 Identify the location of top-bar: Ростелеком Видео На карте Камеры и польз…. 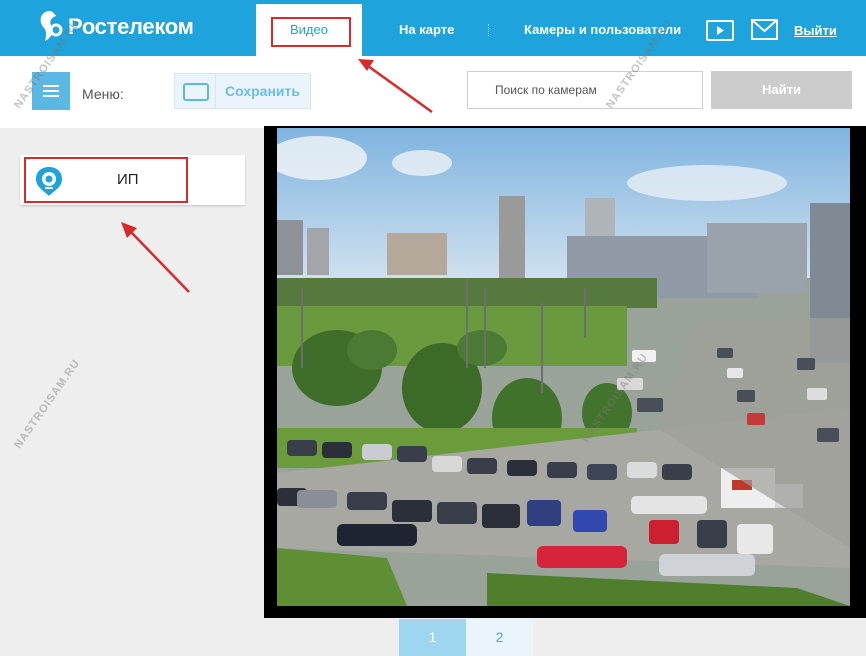
(433, 28).